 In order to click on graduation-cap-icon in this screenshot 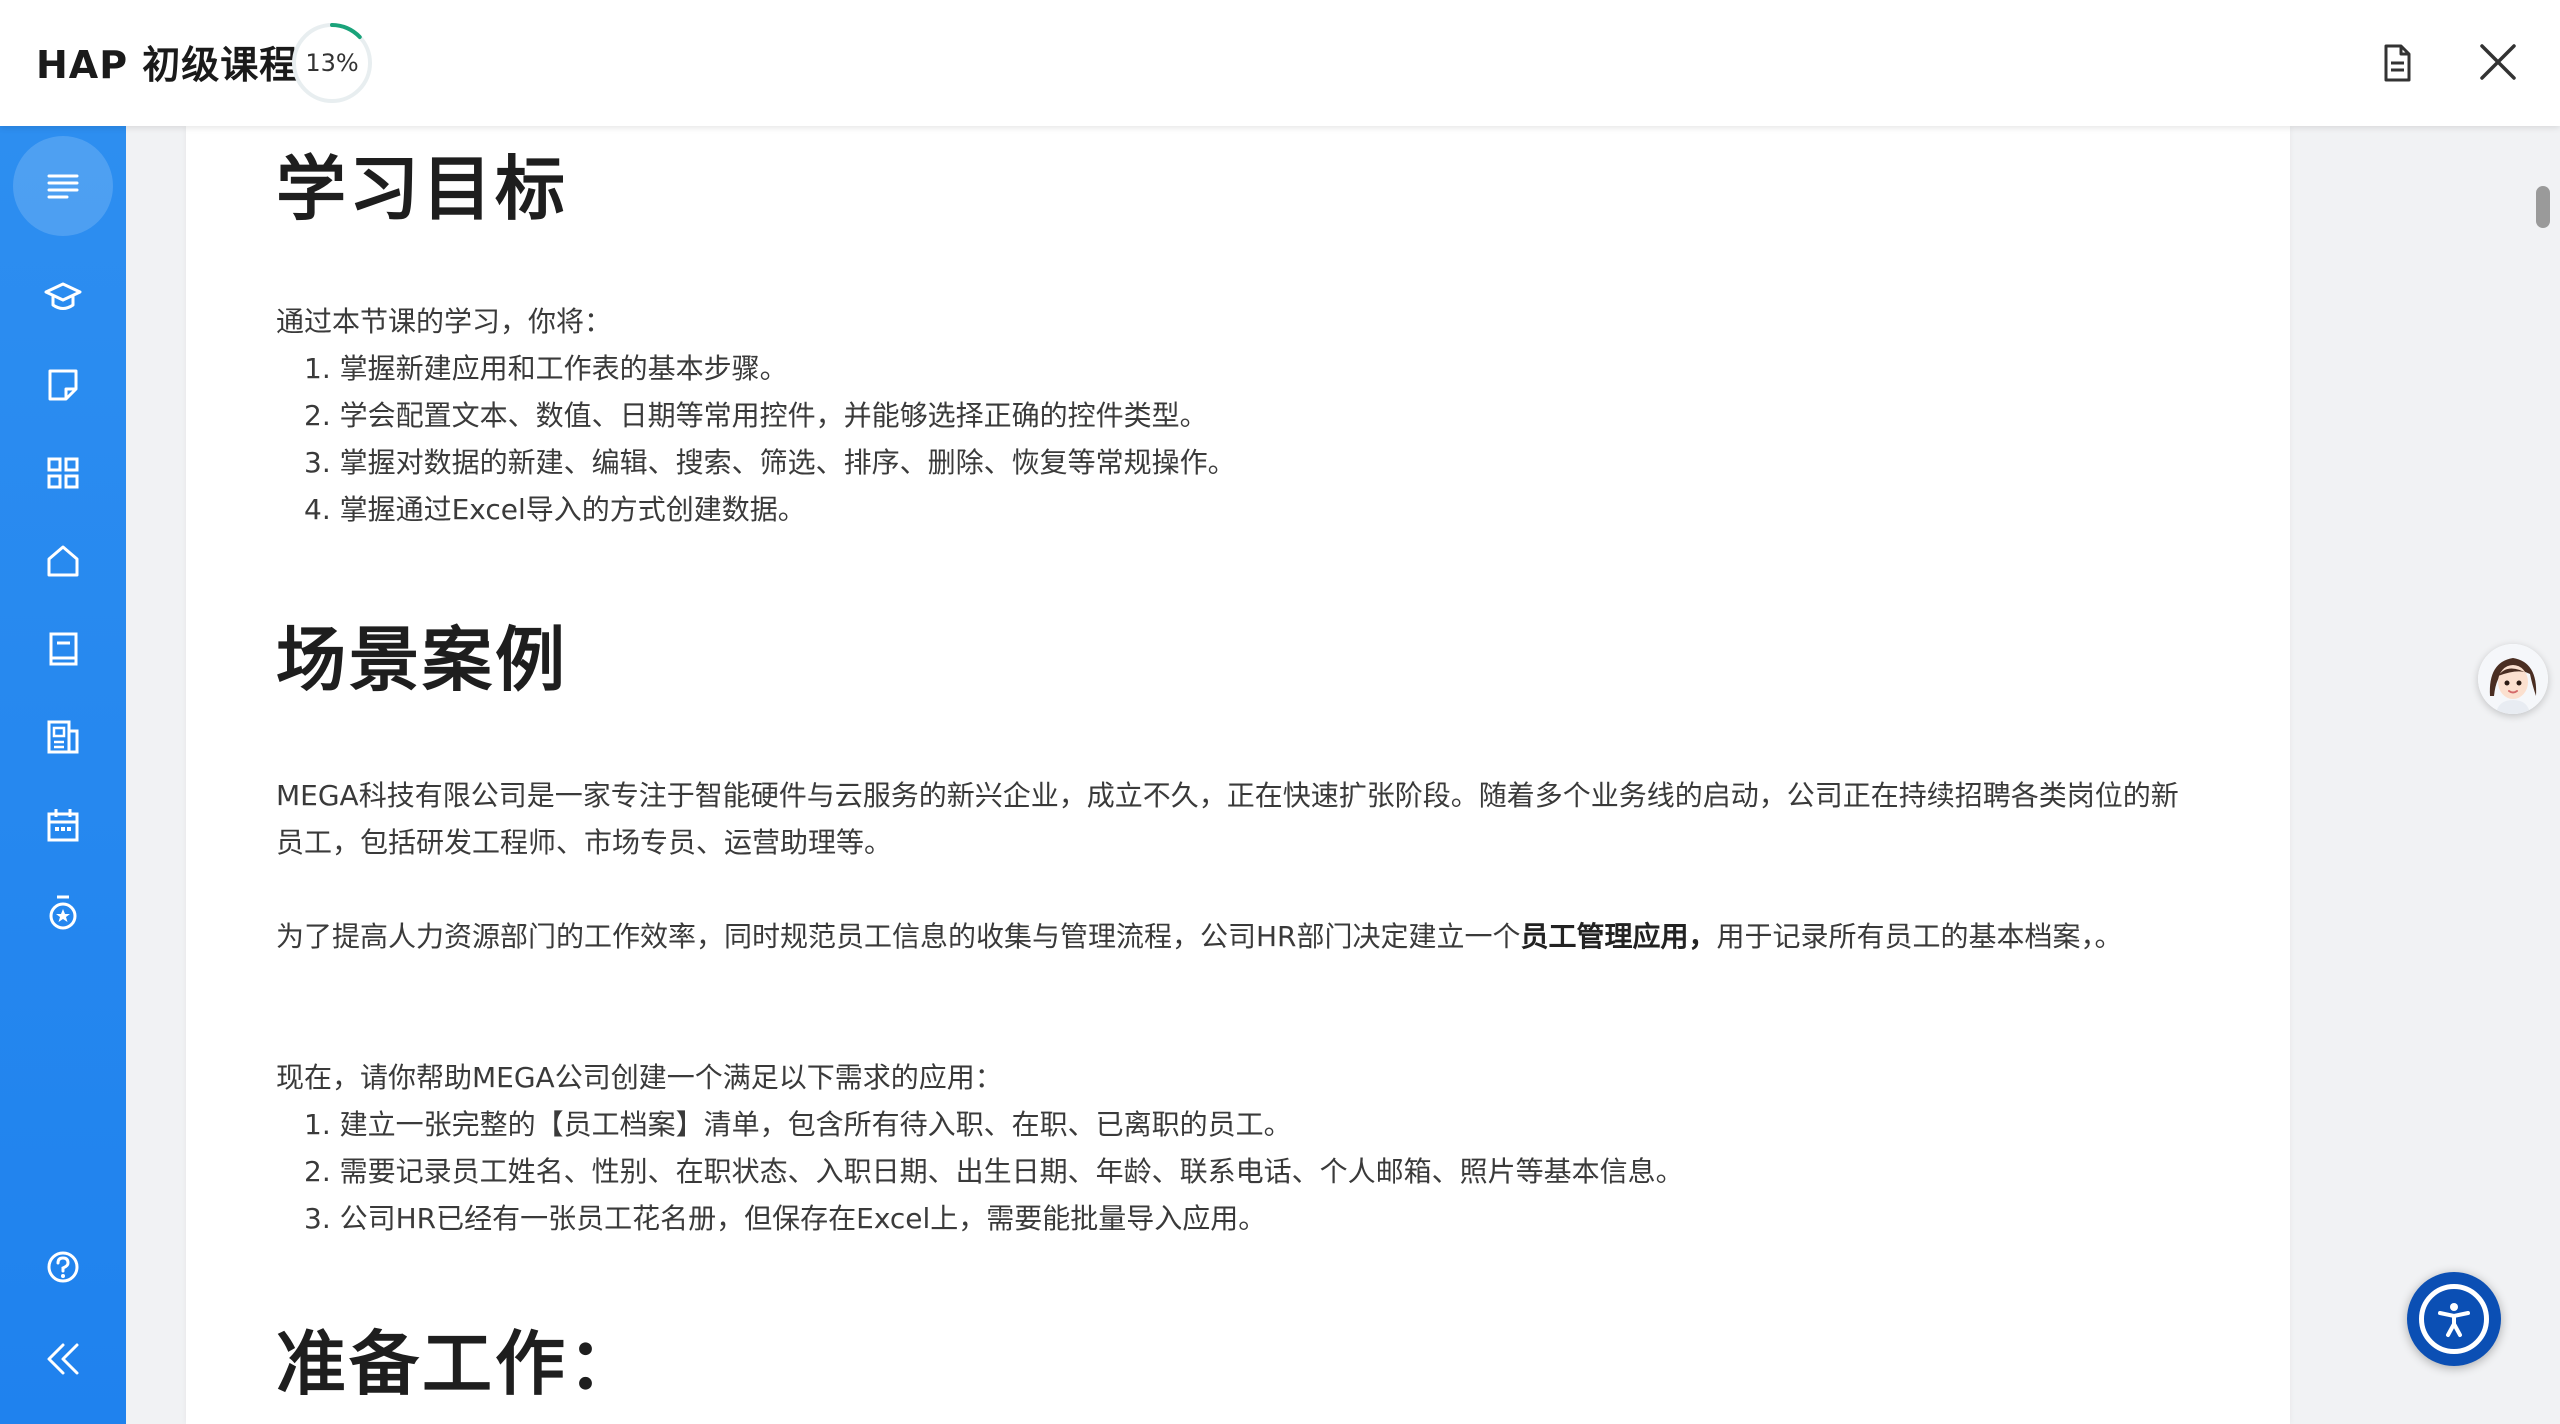, I will do `click(63, 296)`.